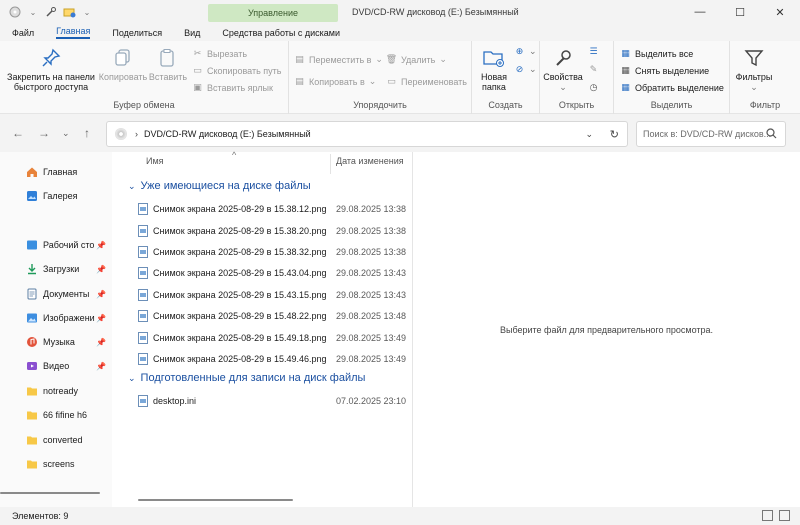 The image size is (800, 525). Describe the element at coordinates (272, 401) in the screenshot. I see `list-item: desktop.ini 07.02.2025 23:10` at that location.